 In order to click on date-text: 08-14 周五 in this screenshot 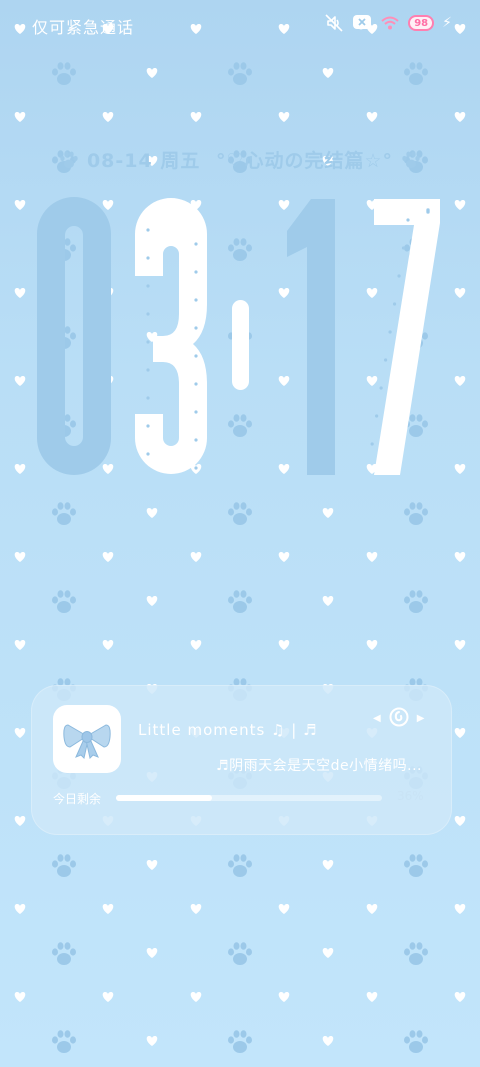, I will do `click(143, 161)`.